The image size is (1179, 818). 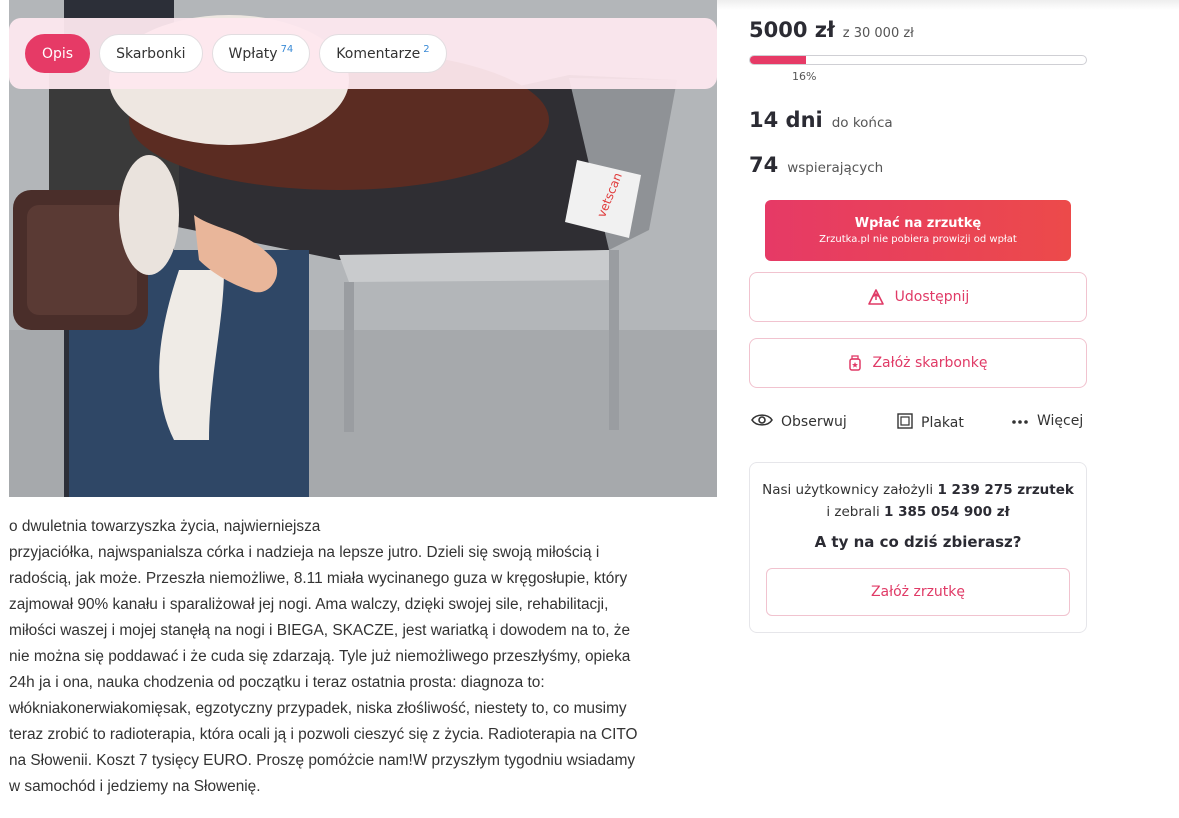 What do you see at coordinates (878, 33) in the screenshot?
I see `amount-goal: z 30 000 zł` at bounding box center [878, 33].